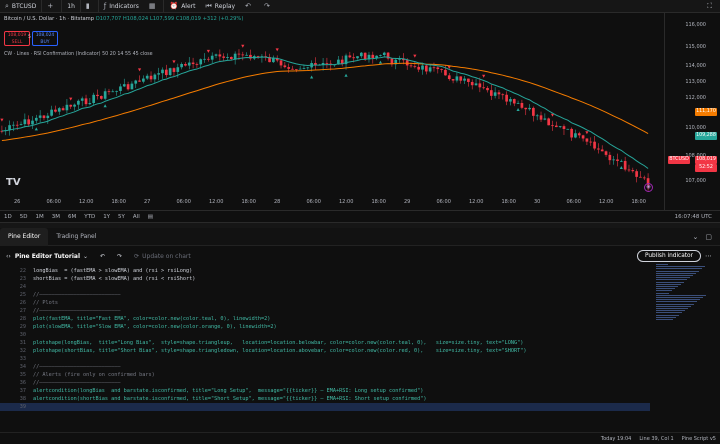  I want to click on pane-settings-icon: ◉, so click(648, 187).